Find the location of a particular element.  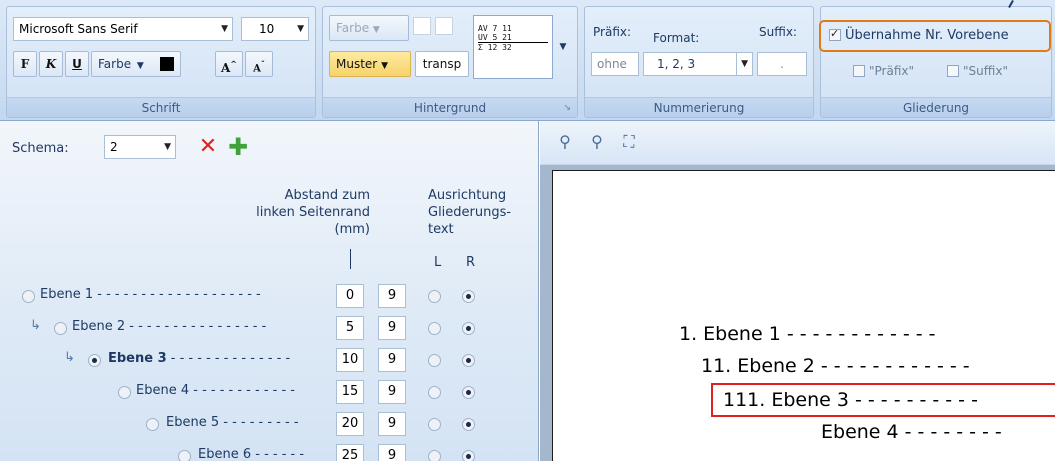

schema-label: Schema: is located at coordinates (40, 148).